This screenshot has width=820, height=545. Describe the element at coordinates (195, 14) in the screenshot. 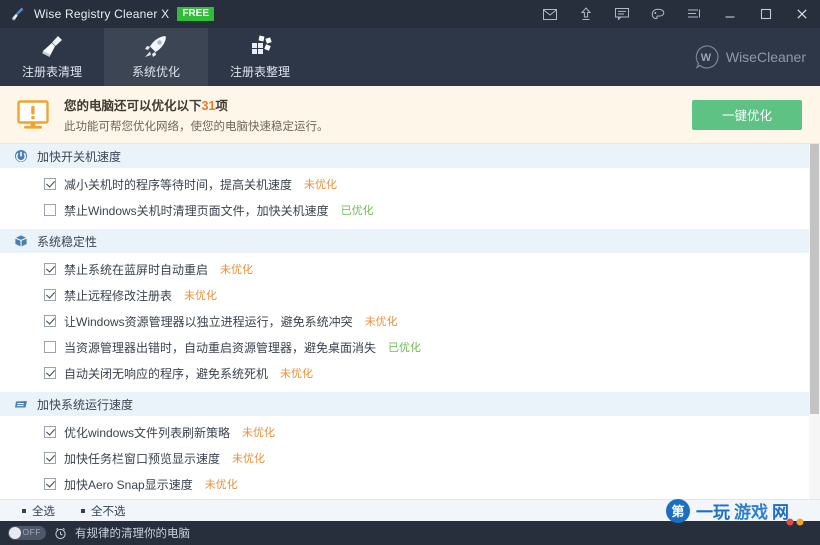

I see `free-badge: FREE` at that location.